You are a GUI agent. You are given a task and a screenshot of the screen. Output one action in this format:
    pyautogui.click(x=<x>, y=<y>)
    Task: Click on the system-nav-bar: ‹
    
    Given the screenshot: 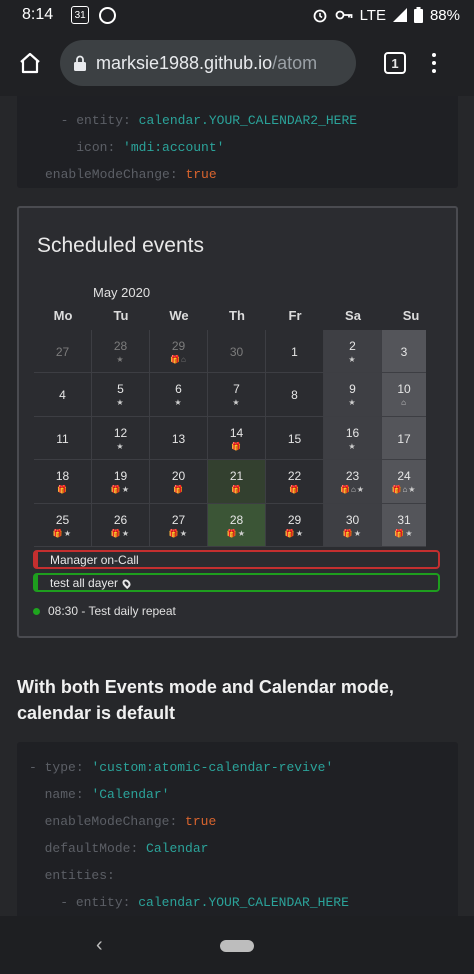 What is the action you would take?
    pyautogui.click(x=237, y=945)
    